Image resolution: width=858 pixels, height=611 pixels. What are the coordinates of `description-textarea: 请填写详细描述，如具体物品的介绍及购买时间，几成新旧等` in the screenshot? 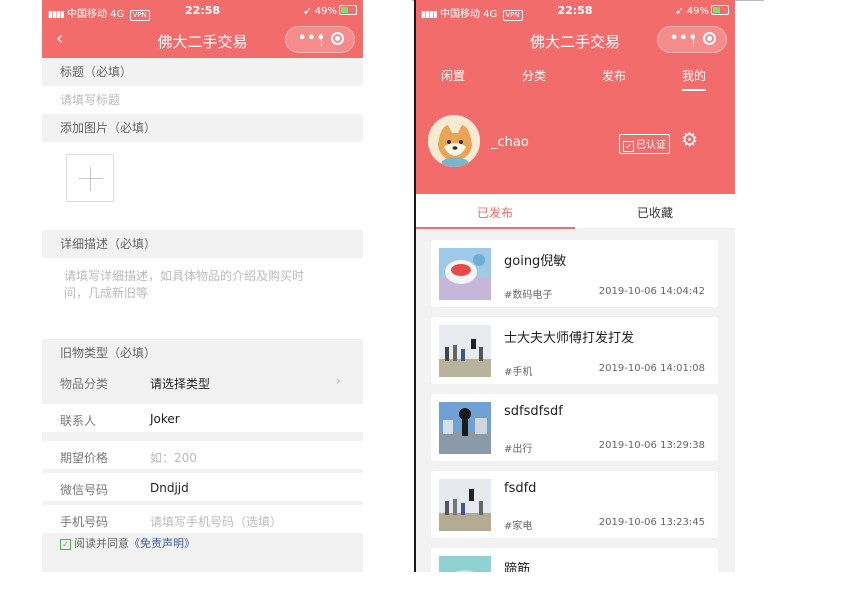 It's located at (202, 293).